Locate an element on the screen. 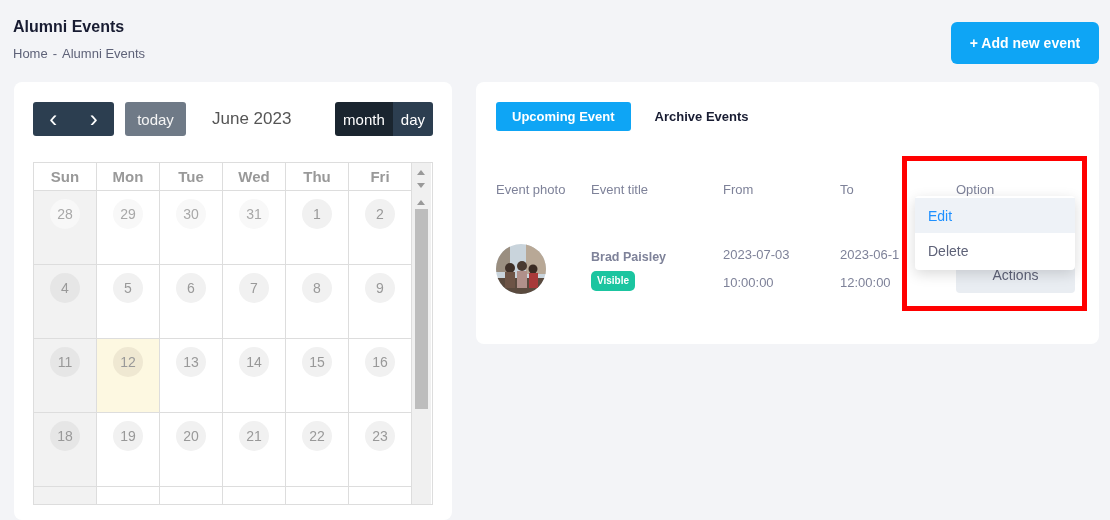 Image resolution: width=1110 pixels, height=520 pixels. day-cell: 28 is located at coordinates (65, 228).